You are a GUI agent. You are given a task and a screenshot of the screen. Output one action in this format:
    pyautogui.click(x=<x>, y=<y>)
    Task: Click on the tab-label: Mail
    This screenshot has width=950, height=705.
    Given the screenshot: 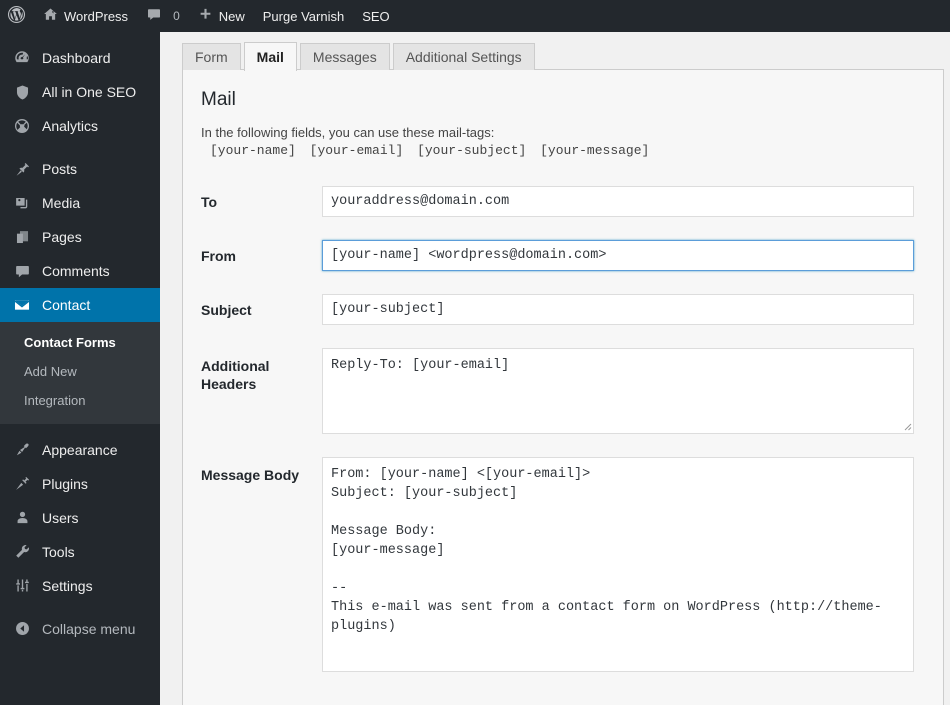 What is the action you would take?
    pyautogui.click(x=270, y=57)
    